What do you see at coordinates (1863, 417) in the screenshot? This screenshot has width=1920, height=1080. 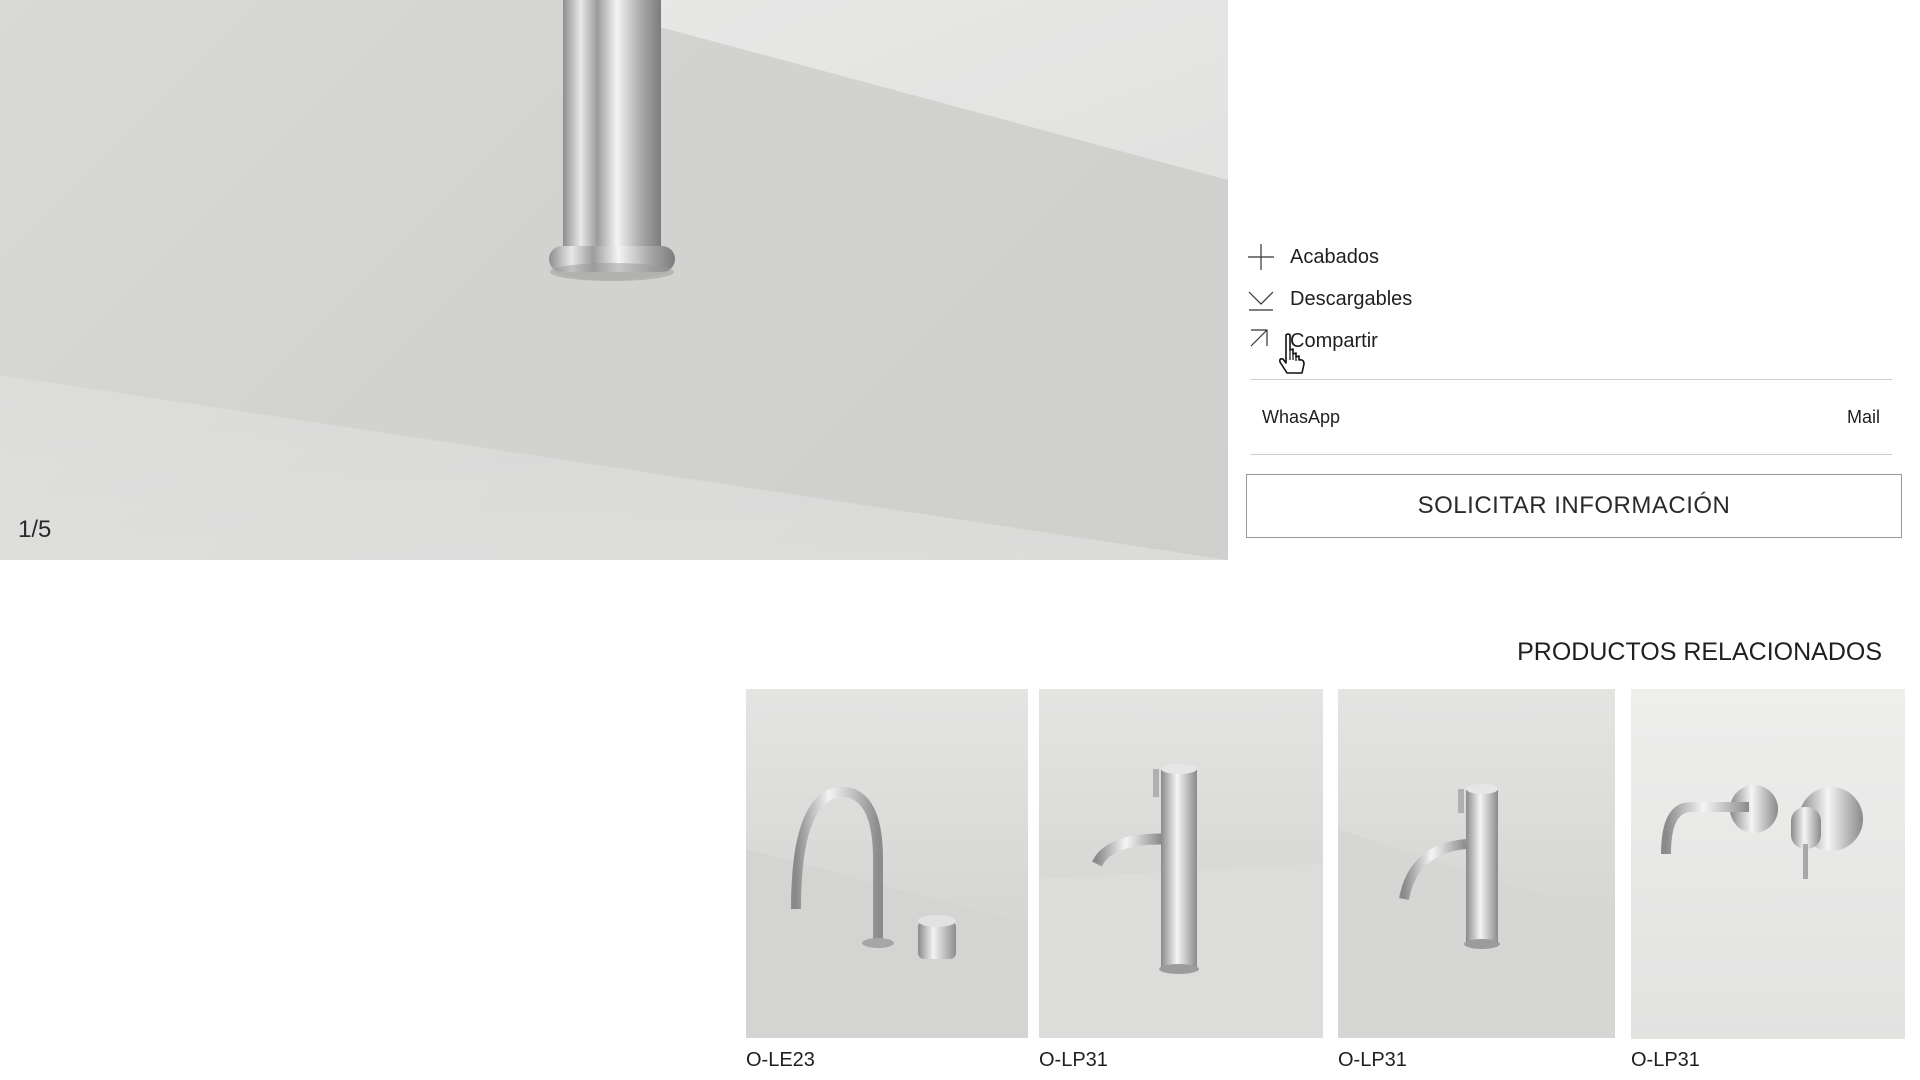 I see `share-mail-link: Mail` at bounding box center [1863, 417].